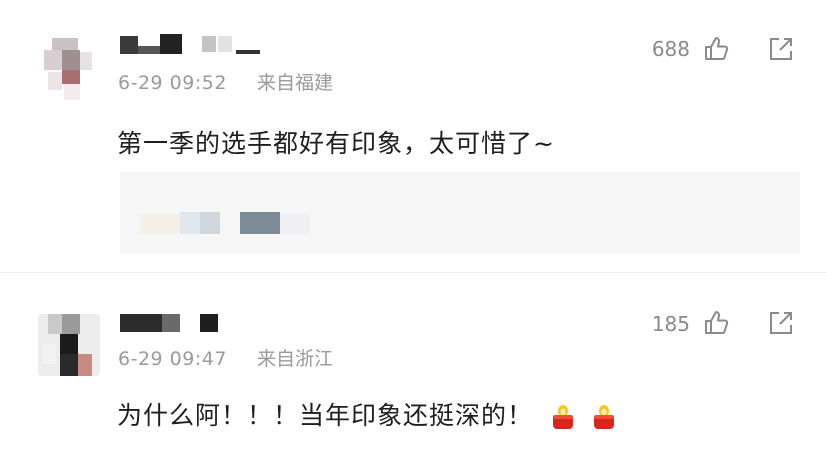 Image resolution: width=826 pixels, height=454 pixels. What do you see at coordinates (294, 83) in the screenshot?
I see `comment-location: 来自福建` at bounding box center [294, 83].